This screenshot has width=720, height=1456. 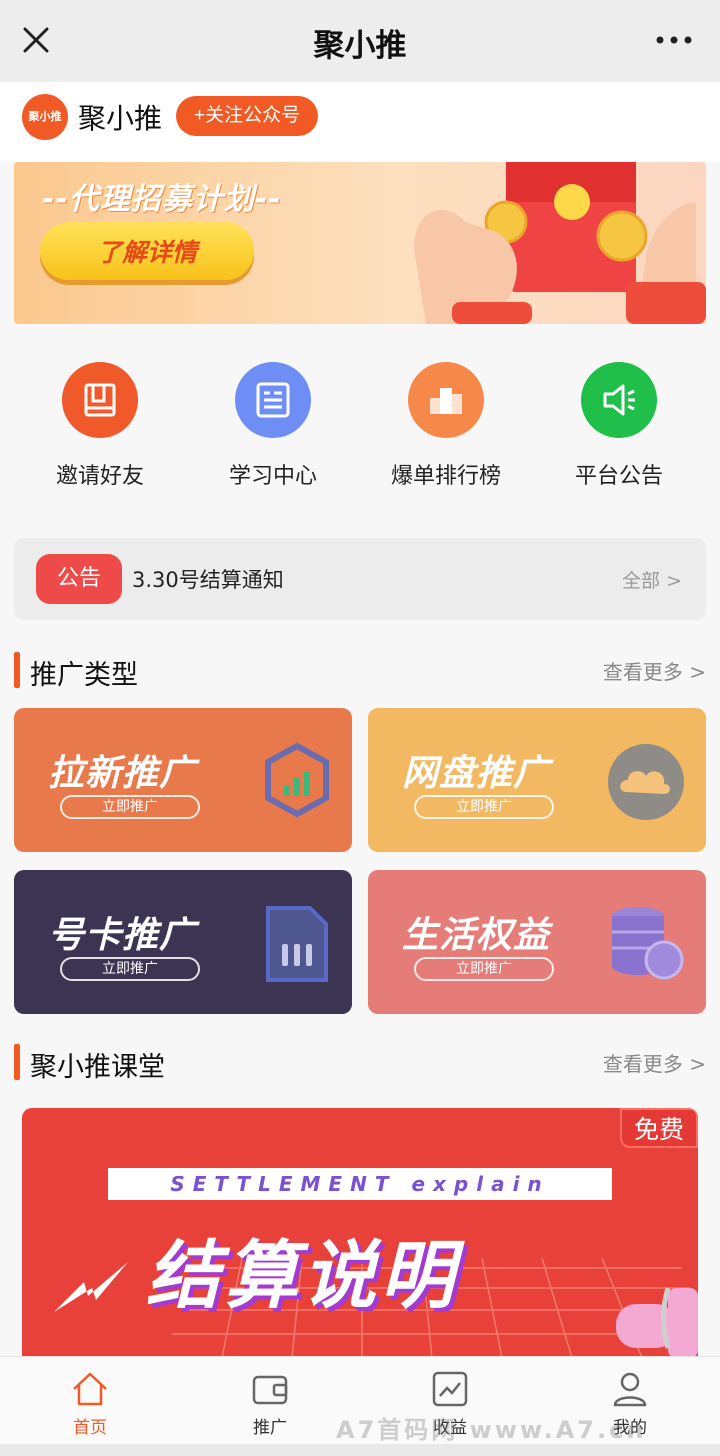 What do you see at coordinates (90, 1428) in the screenshot?
I see `tab-label: 首页` at bounding box center [90, 1428].